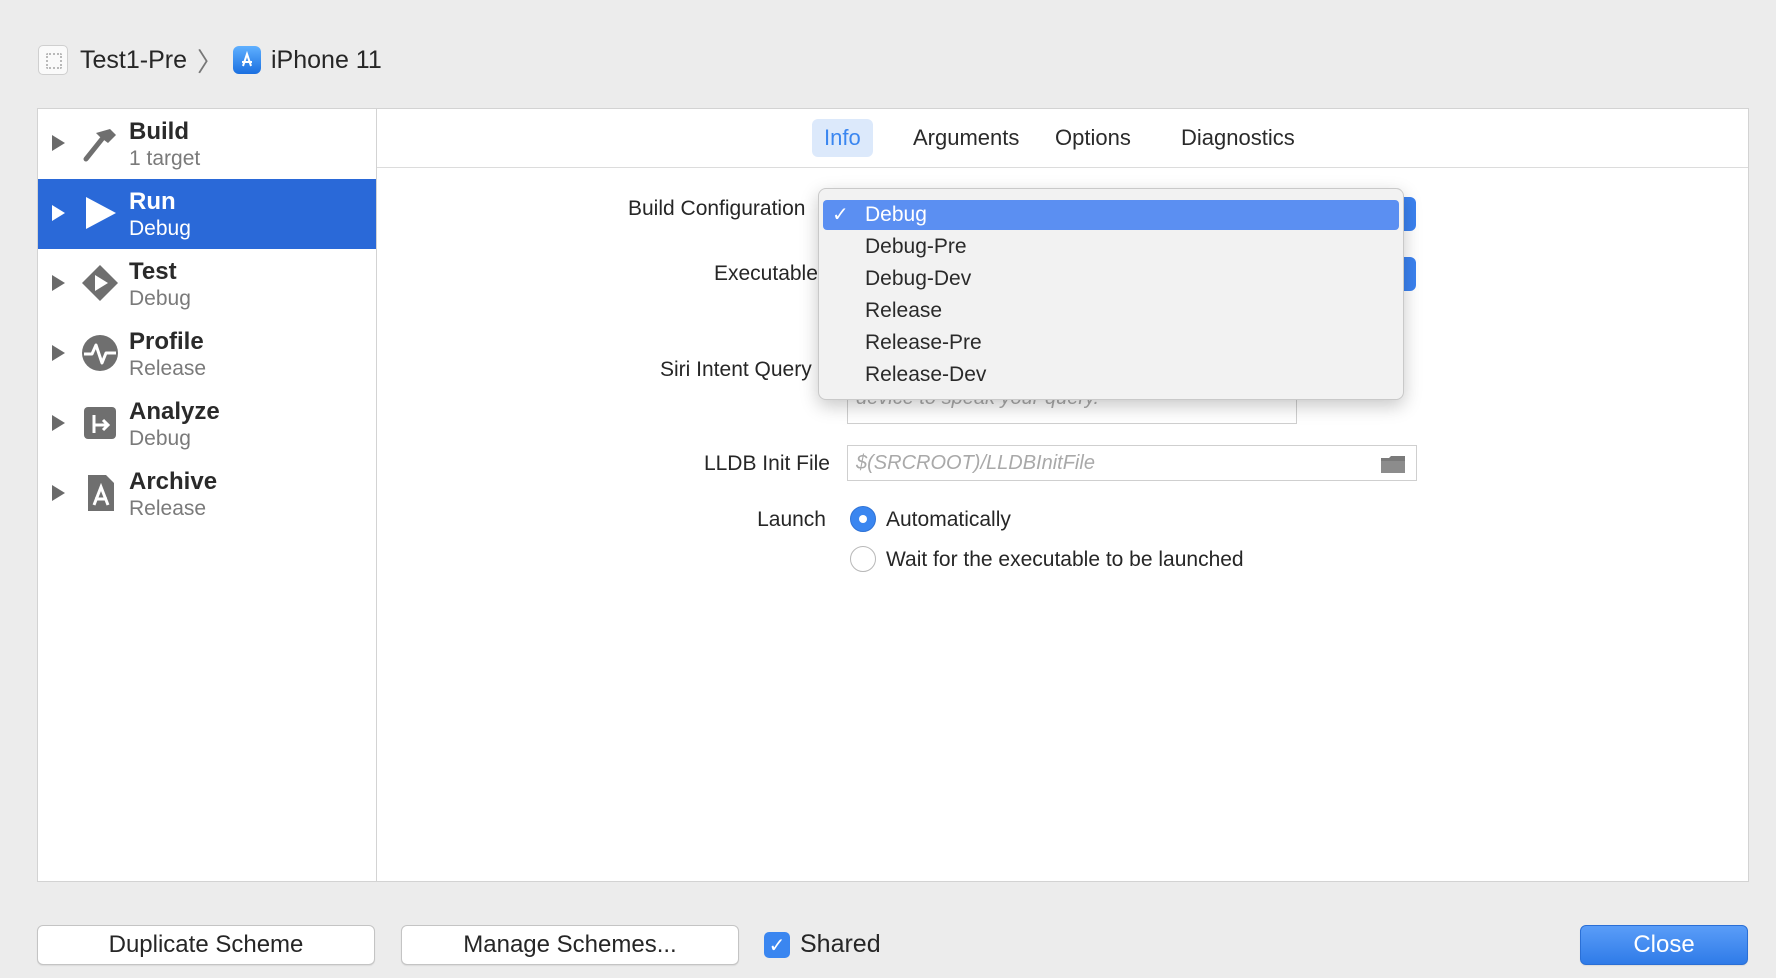 The height and width of the screenshot is (978, 1776). I want to click on app-store-icon, so click(247, 60).